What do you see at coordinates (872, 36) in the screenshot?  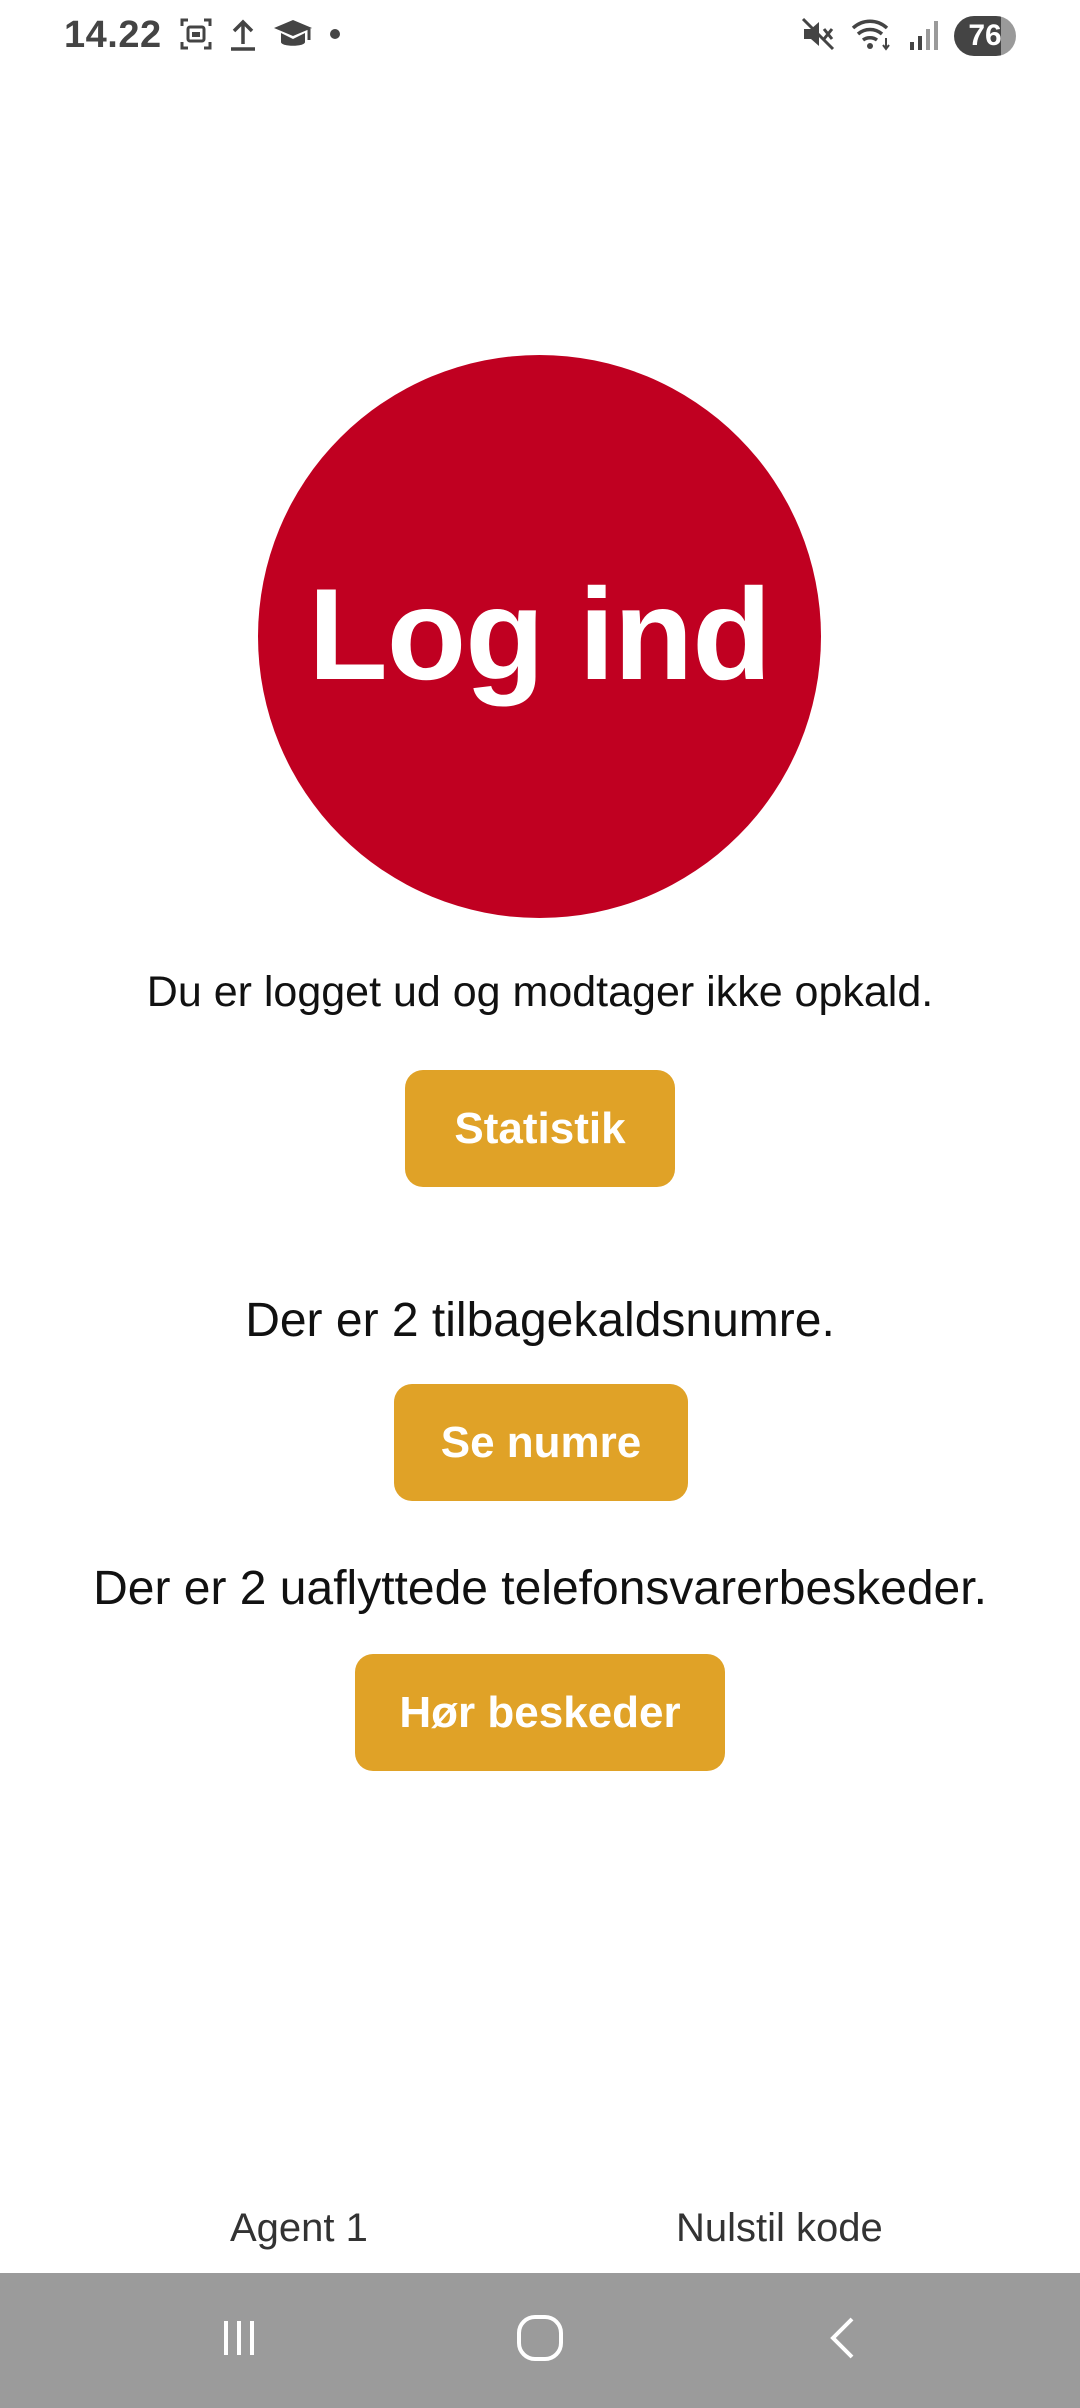 I see `wifi-icon` at bounding box center [872, 36].